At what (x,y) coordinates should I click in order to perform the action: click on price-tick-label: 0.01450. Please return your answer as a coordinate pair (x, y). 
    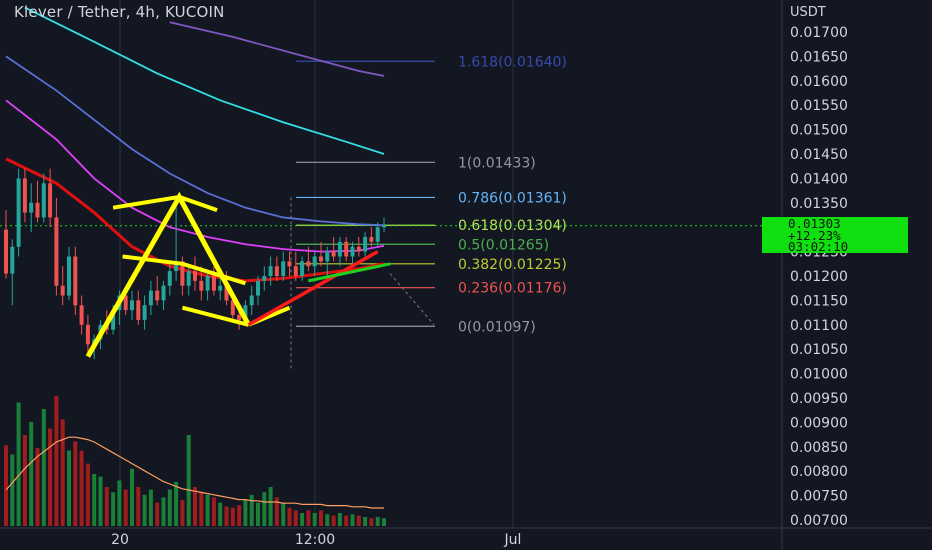
    Looking at the image, I should click on (819, 155).